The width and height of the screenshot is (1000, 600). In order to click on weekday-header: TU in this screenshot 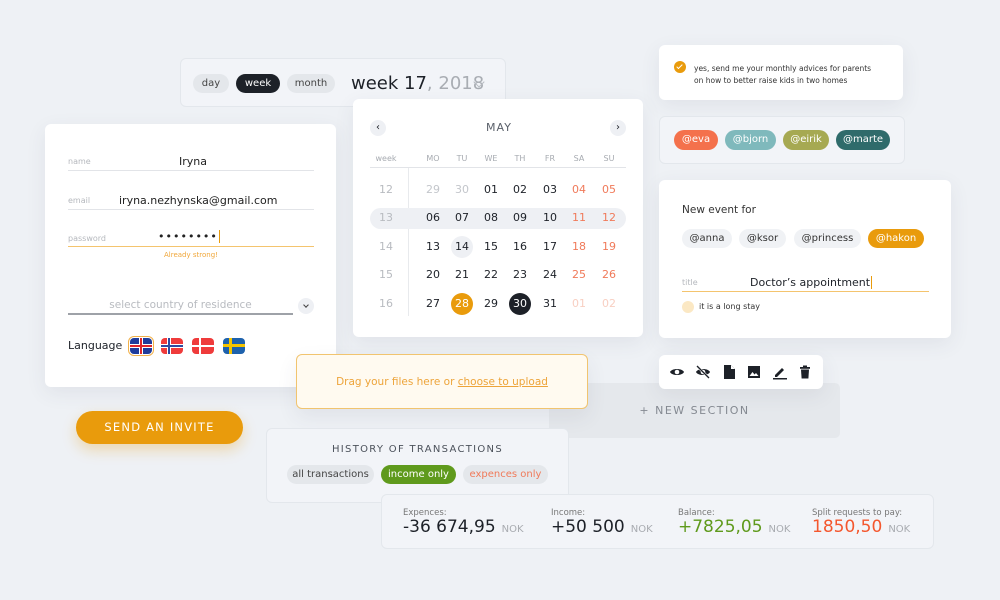, I will do `click(462, 158)`.